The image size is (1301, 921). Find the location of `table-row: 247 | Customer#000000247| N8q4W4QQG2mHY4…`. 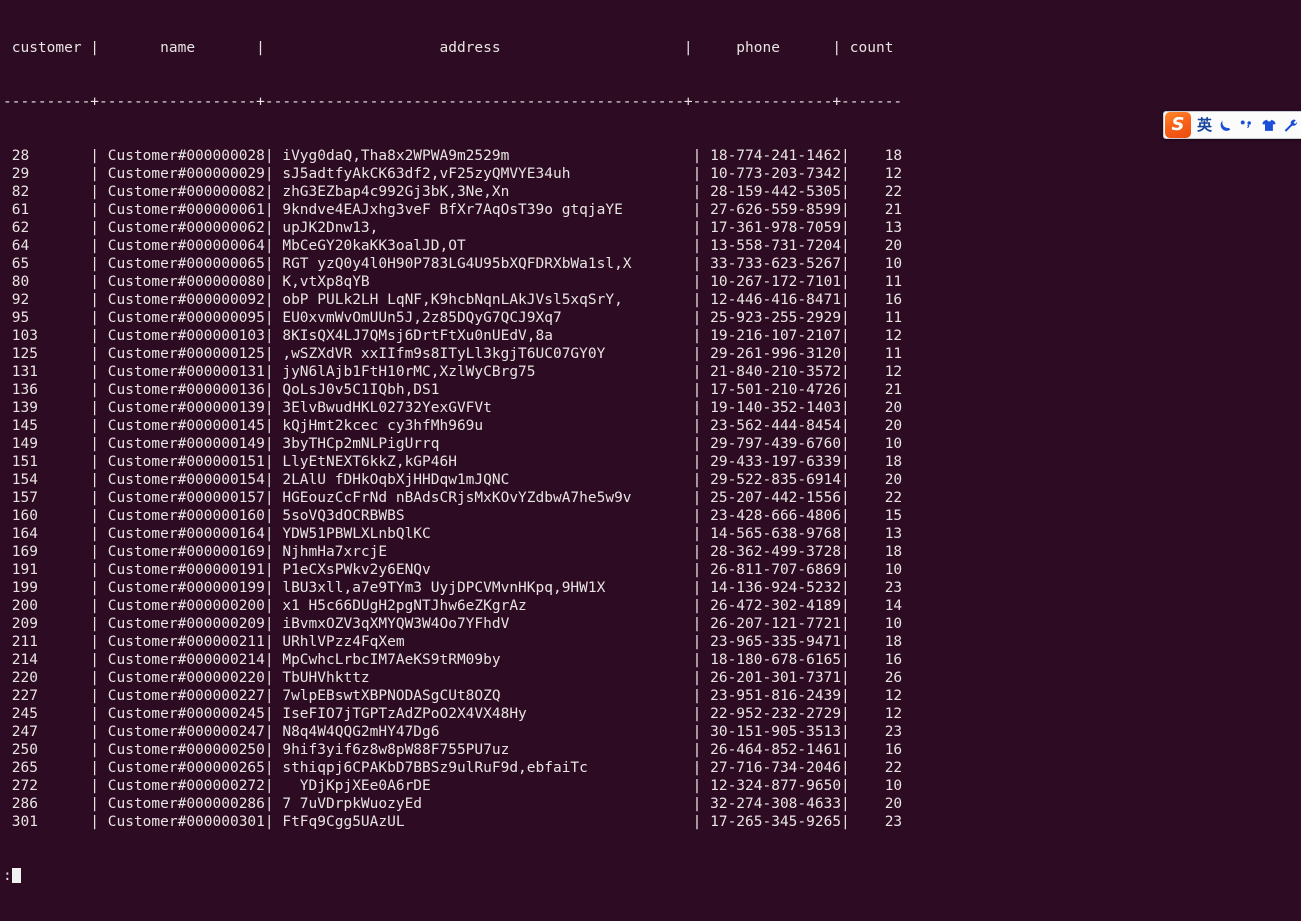

table-row: 247 | Customer#000000247| N8q4W4QQG2mHY4… is located at coordinates (457, 732).